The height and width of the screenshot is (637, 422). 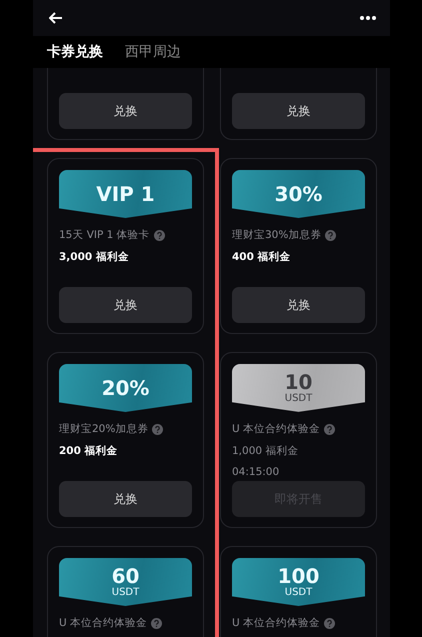 I want to click on banner-value: 60, so click(x=126, y=576).